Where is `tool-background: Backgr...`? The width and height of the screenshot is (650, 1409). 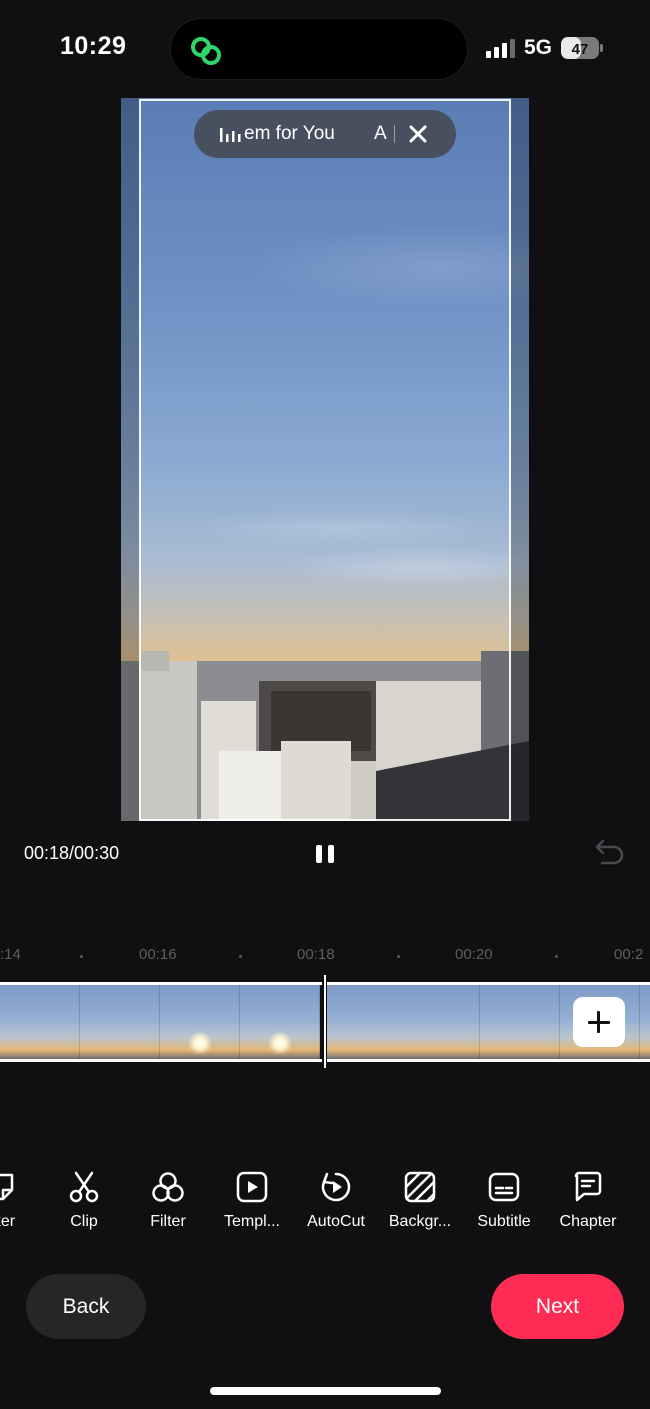 tool-background: Backgr... is located at coordinates (420, 1201).